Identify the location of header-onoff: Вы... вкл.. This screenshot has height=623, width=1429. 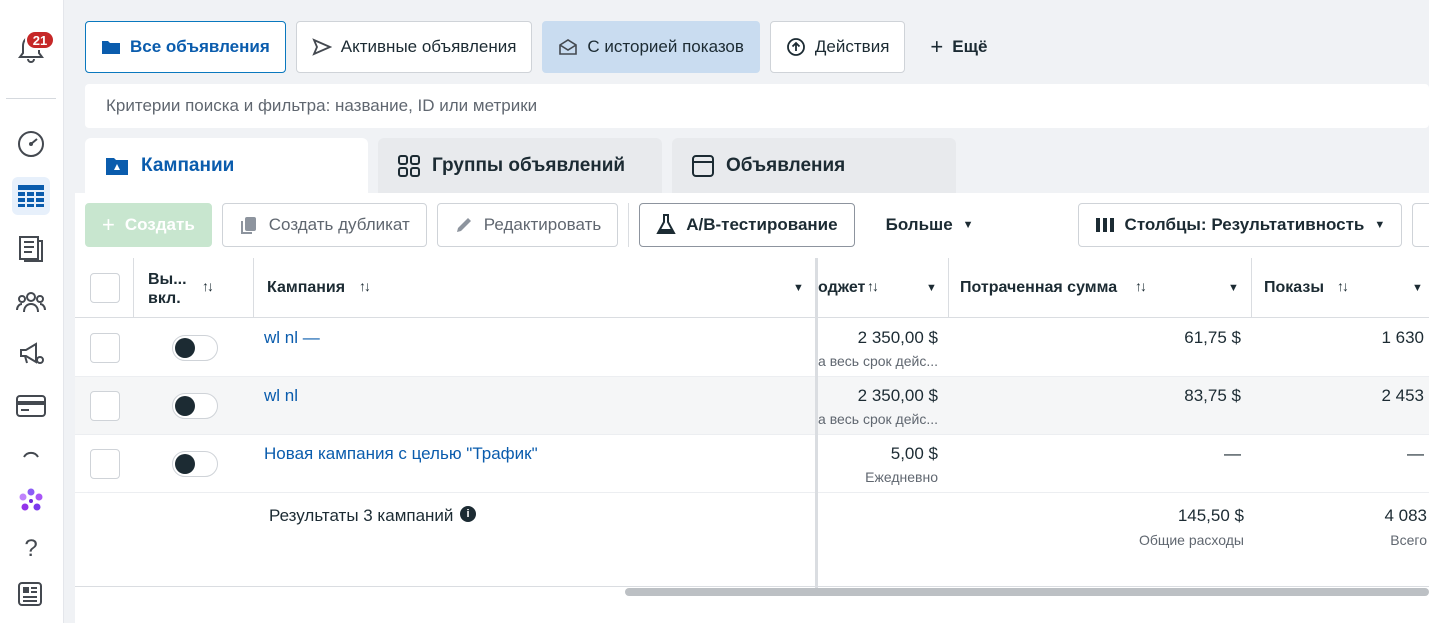
(178, 289).